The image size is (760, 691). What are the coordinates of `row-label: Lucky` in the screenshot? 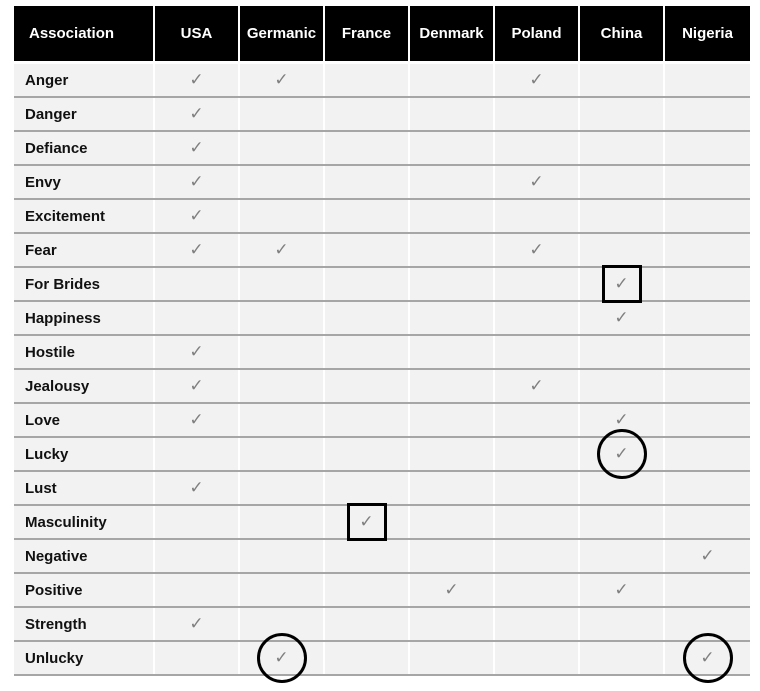 It's located at (84, 454).